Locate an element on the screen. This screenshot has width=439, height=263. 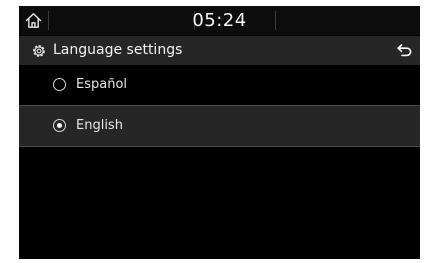
page-title: Language settings is located at coordinates (118, 50).